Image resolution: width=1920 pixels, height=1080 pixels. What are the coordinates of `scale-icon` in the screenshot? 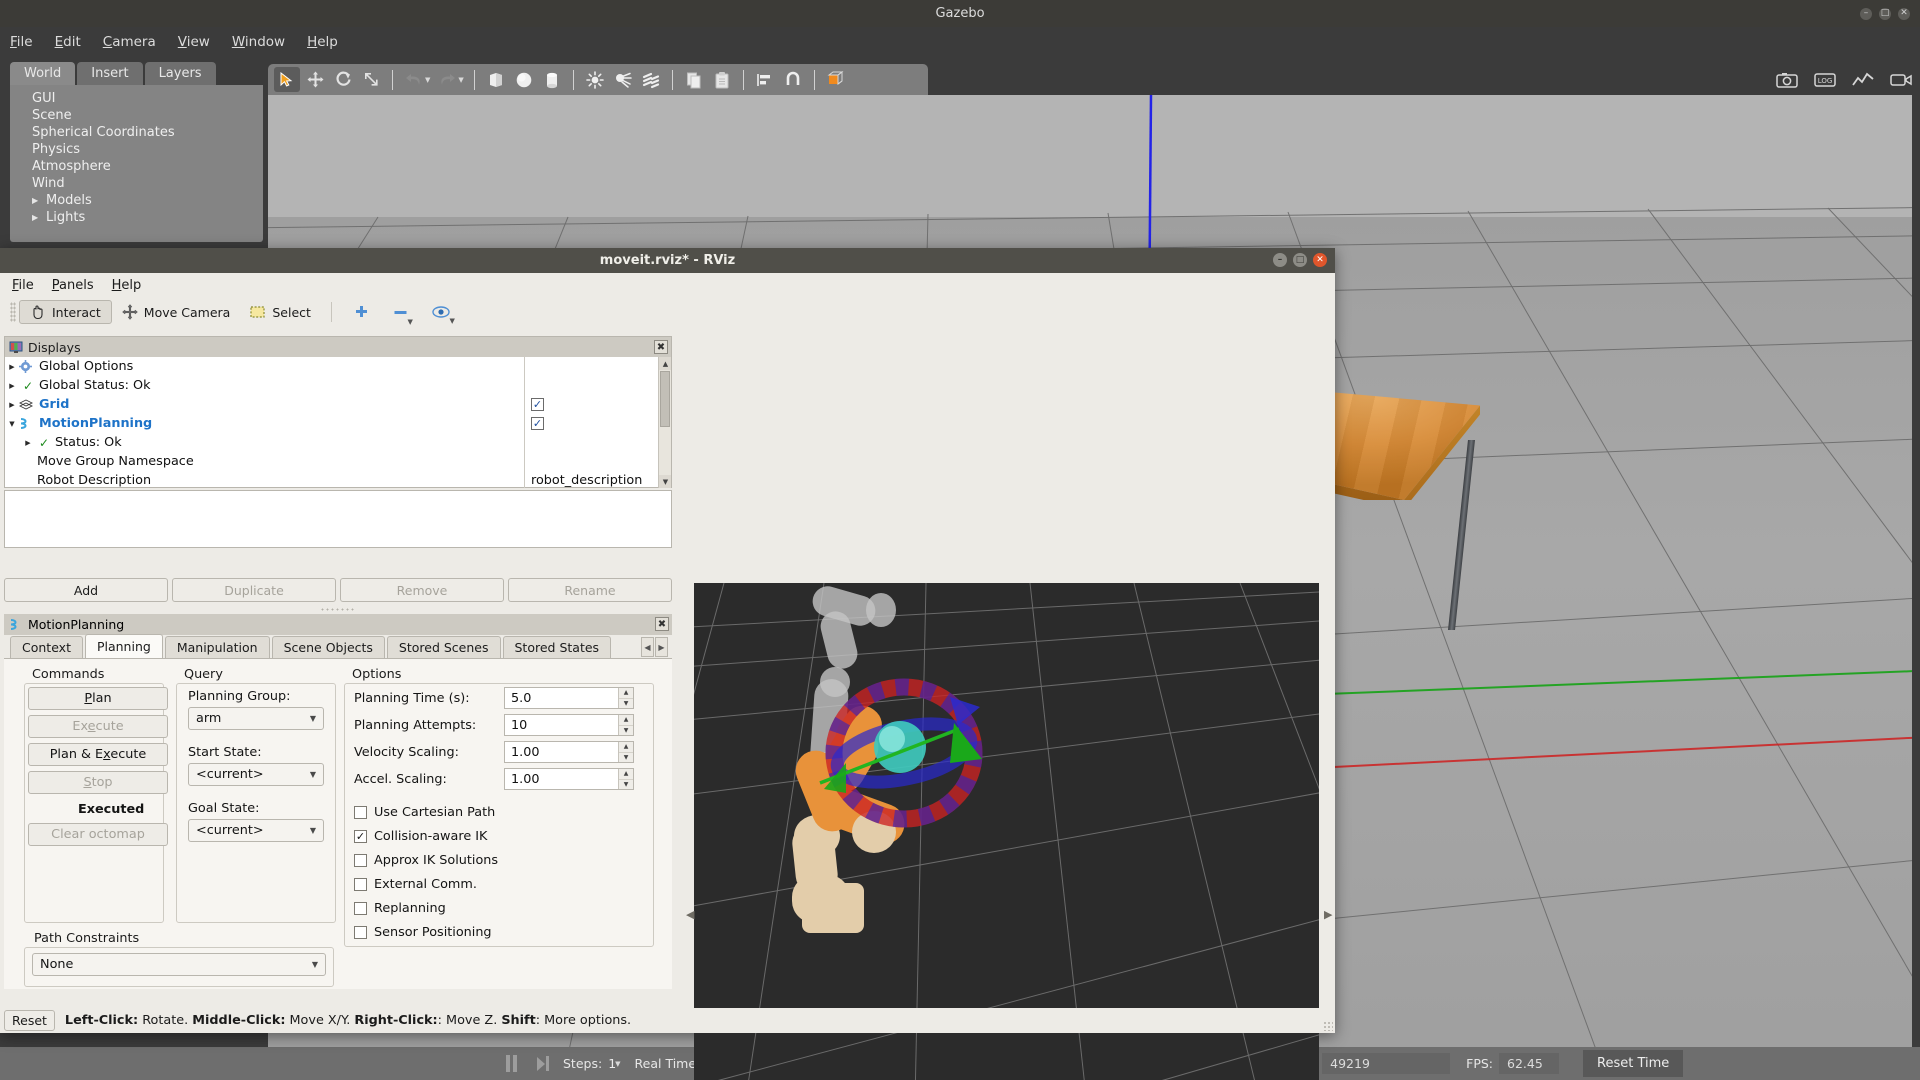 It's located at (371, 79).